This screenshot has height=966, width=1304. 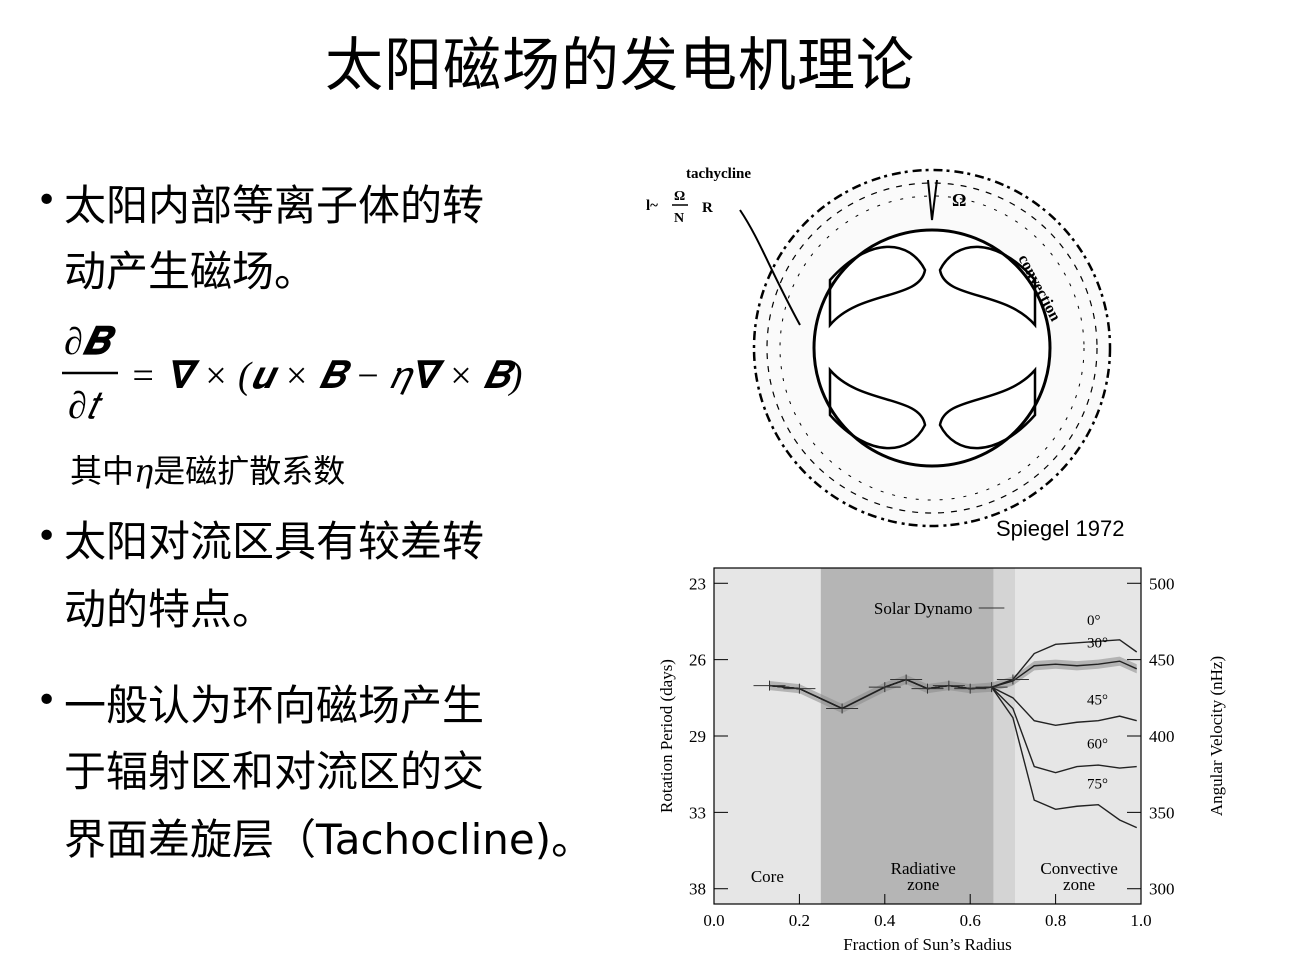 What do you see at coordinates (1094, 621) in the screenshot?
I see `series-label: 0°` at bounding box center [1094, 621].